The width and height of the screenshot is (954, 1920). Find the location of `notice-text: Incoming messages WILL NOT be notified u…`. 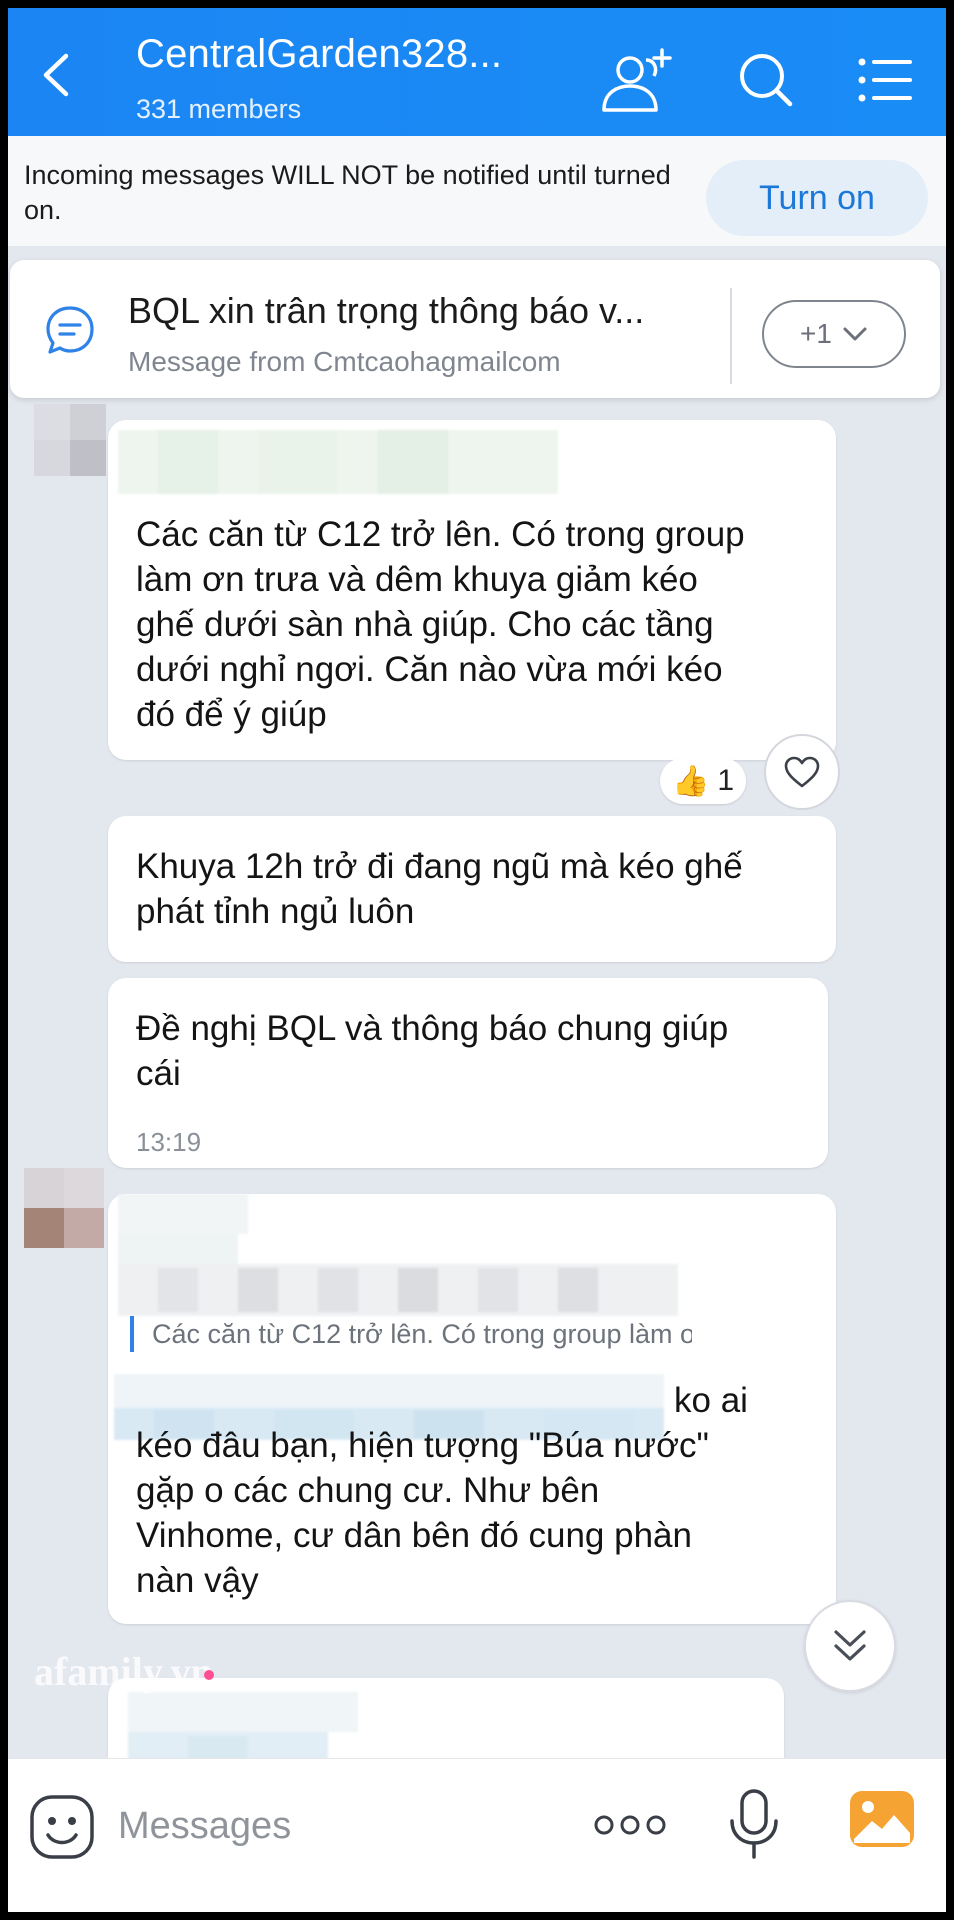

notice-text: Incoming messages WILL NOT be notified u… is located at coordinates (347, 192).